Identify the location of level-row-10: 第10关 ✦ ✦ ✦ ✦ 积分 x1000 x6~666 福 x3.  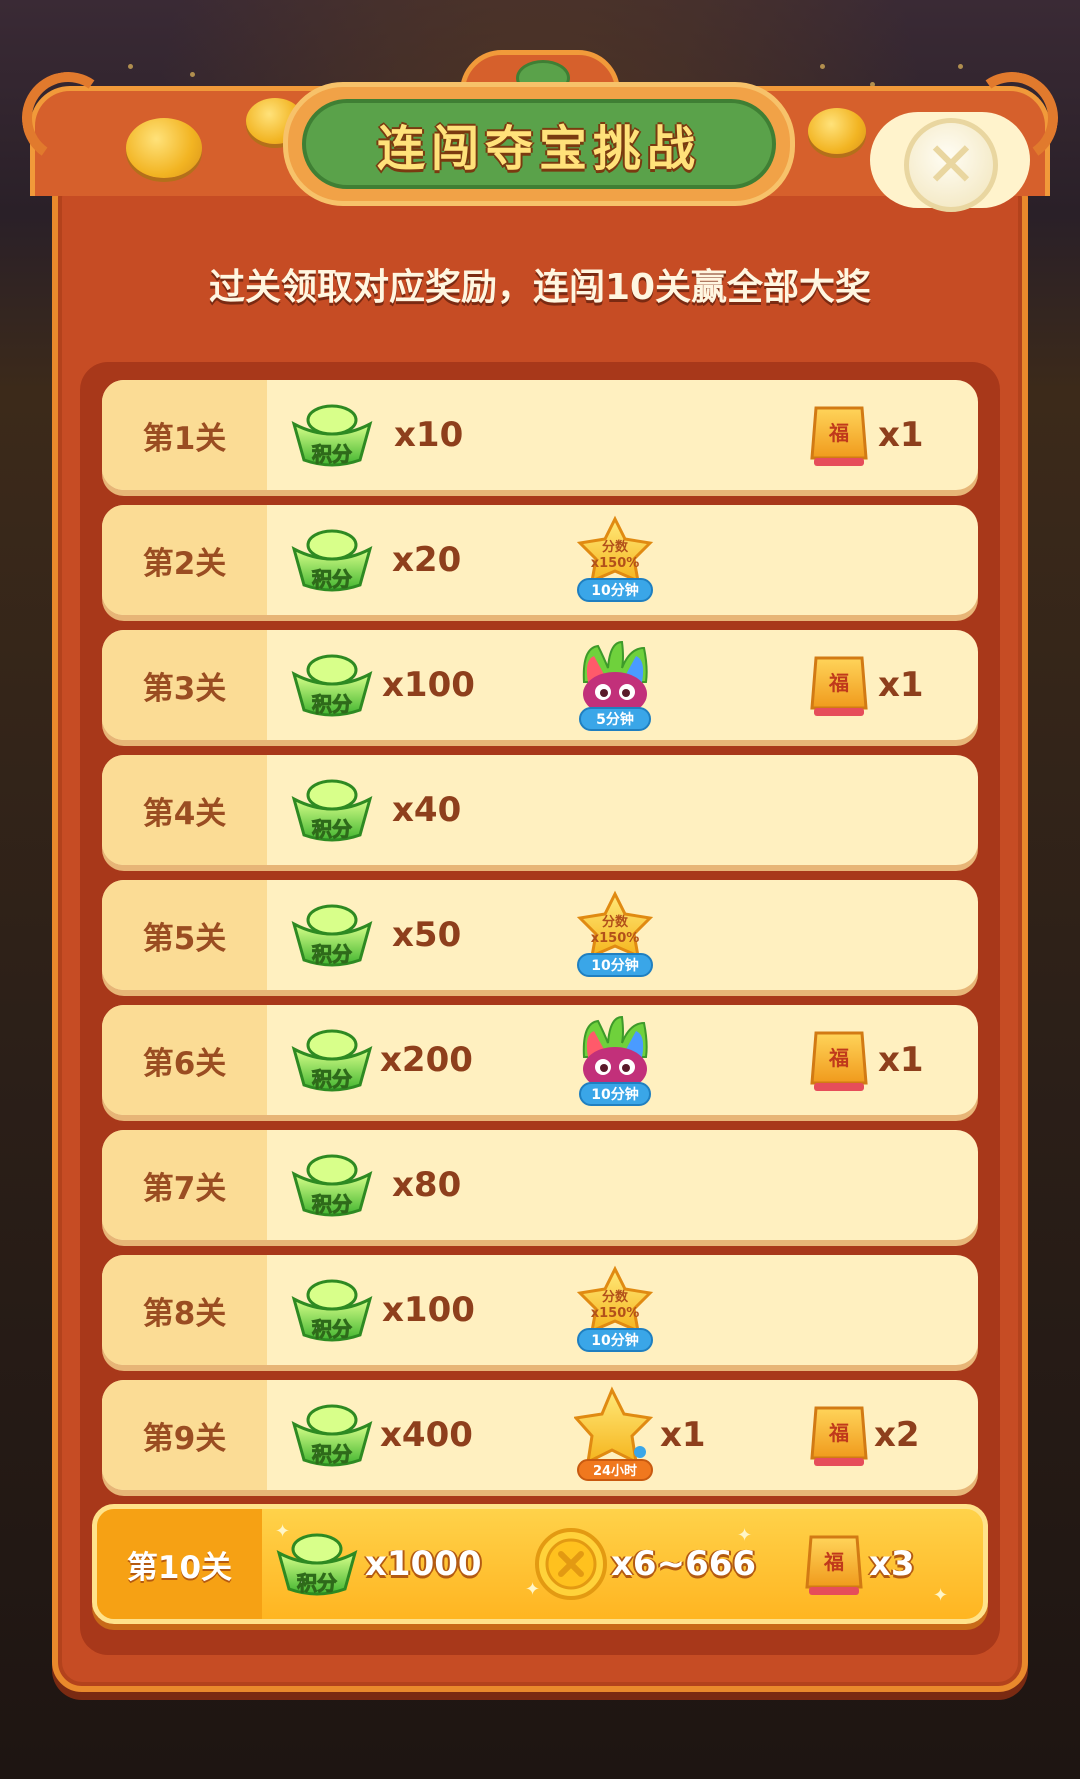
(540, 1564).